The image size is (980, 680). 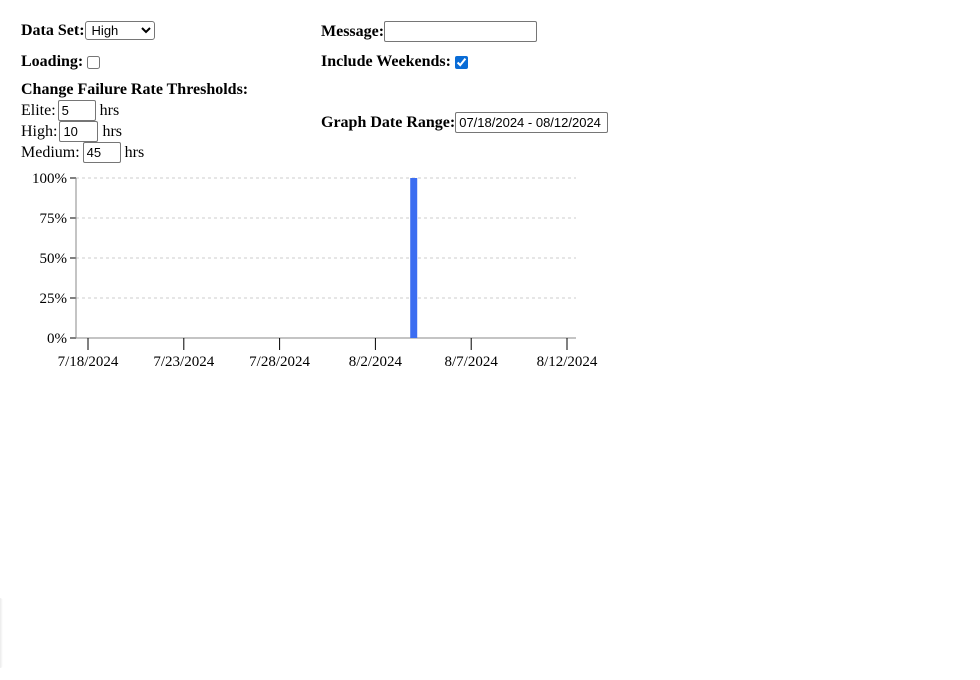 I want to click on y-tick-label: 75%, so click(x=54, y=219).